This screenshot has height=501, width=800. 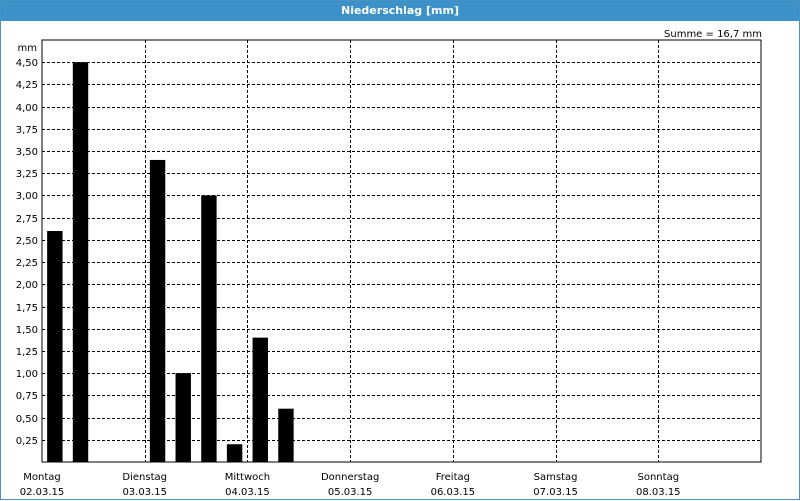 What do you see at coordinates (27, 285) in the screenshot?
I see `y-tick-label: 2,00` at bounding box center [27, 285].